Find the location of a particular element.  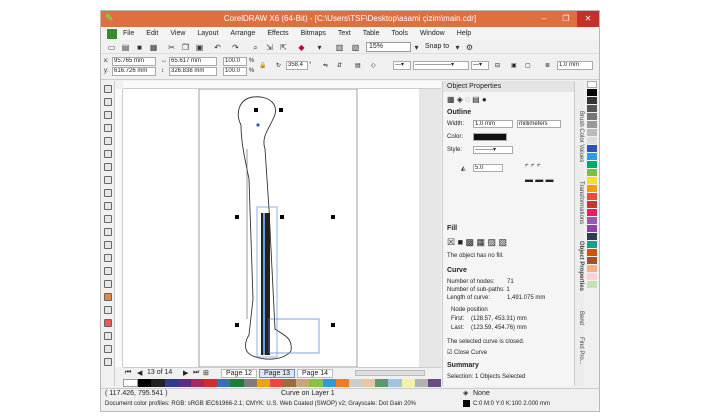

interactive-fill-tool-icon is located at coordinates (108, 336).